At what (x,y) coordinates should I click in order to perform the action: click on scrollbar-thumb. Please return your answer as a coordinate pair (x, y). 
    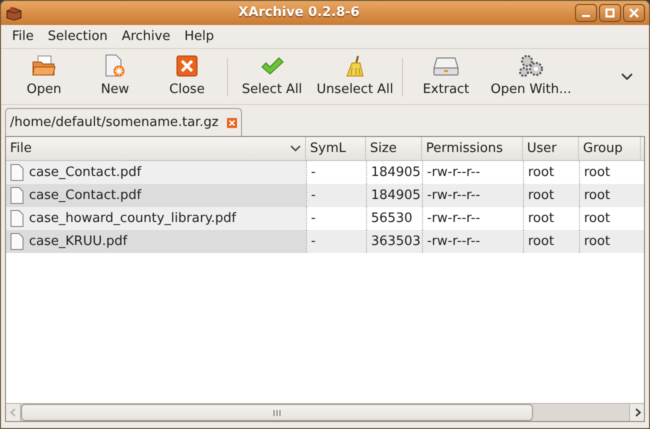
    Looking at the image, I should click on (277, 412).